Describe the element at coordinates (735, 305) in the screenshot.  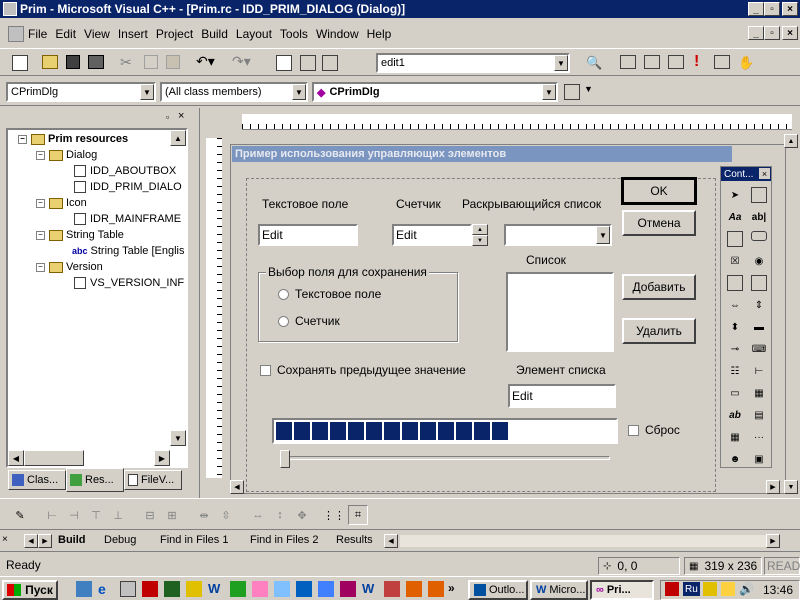
I see `h-scrollbar-tool-icon: ⇔` at that location.